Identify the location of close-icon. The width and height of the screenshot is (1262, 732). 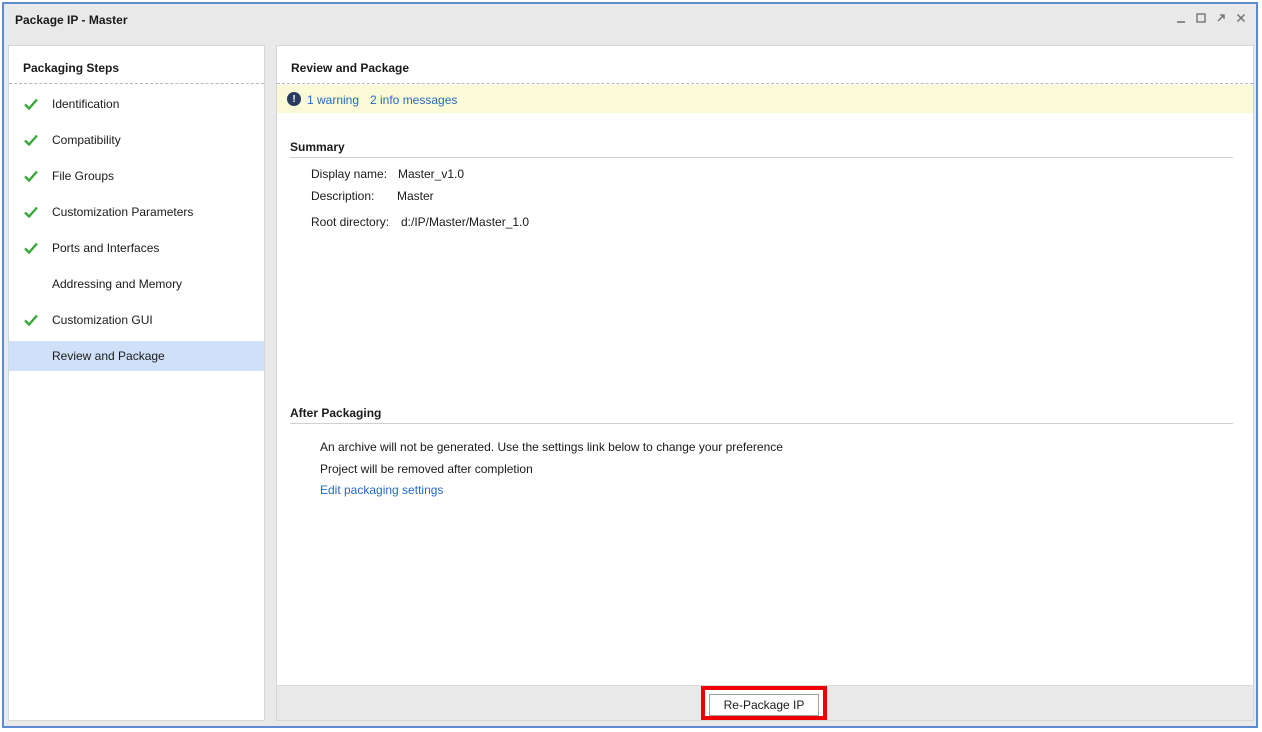
(1241, 18).